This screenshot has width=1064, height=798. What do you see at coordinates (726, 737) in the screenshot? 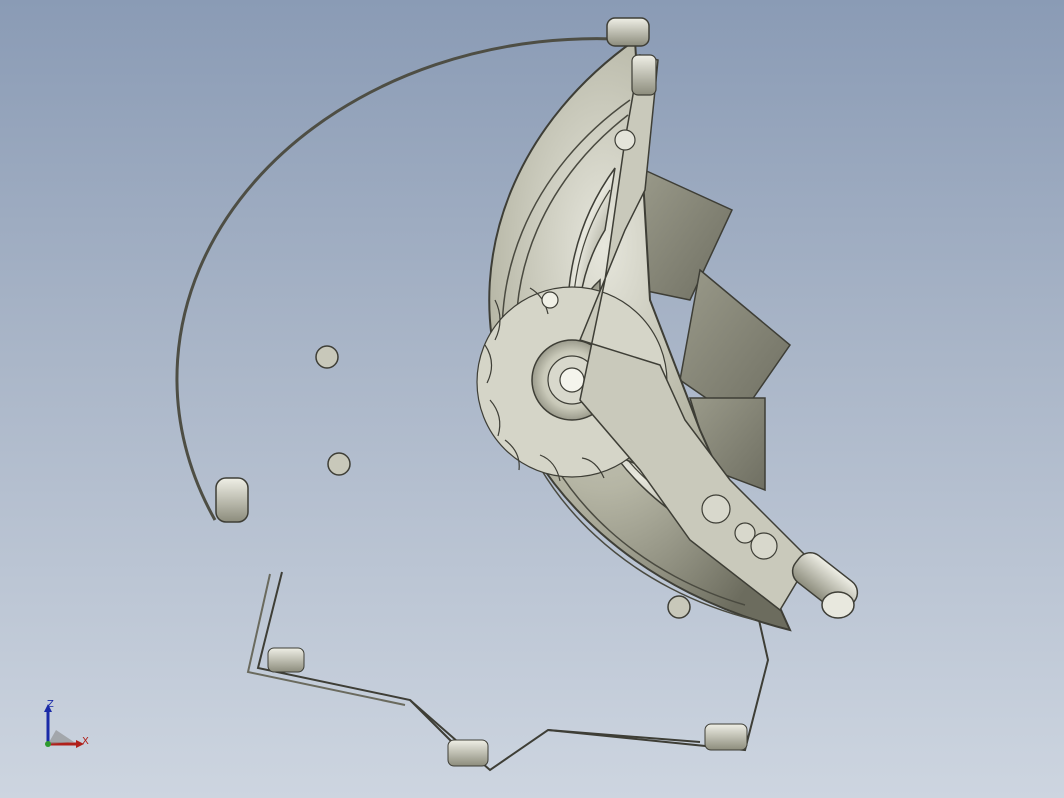
I see `base-foot-boss-right` at bounding box center [726, 737].